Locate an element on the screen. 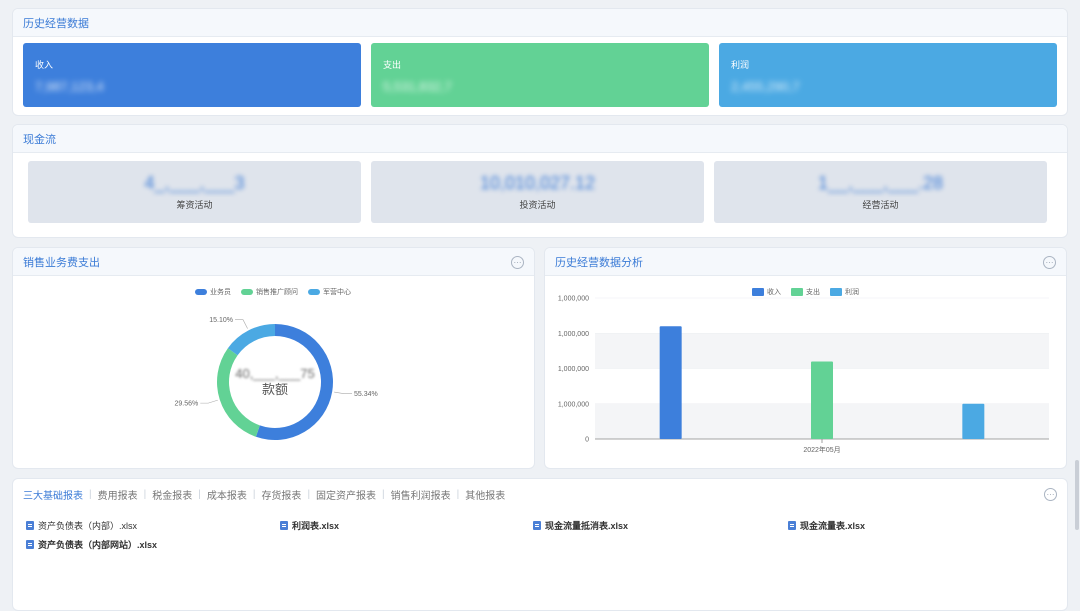 The width and height of the screenshot is (1080, 611). report-tab-2: 税金报表 is located at coordinates (172, 494).